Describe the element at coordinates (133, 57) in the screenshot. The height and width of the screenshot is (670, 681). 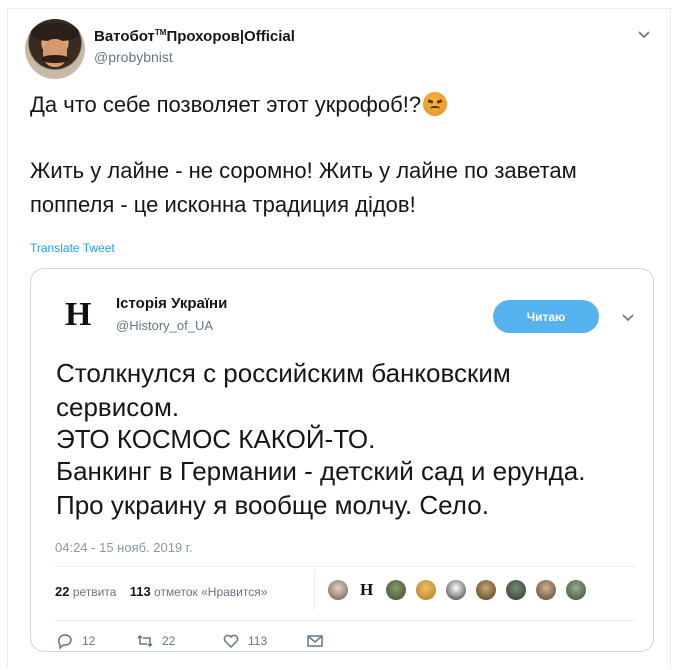
I see `author-handle: @probybnist` at that location.